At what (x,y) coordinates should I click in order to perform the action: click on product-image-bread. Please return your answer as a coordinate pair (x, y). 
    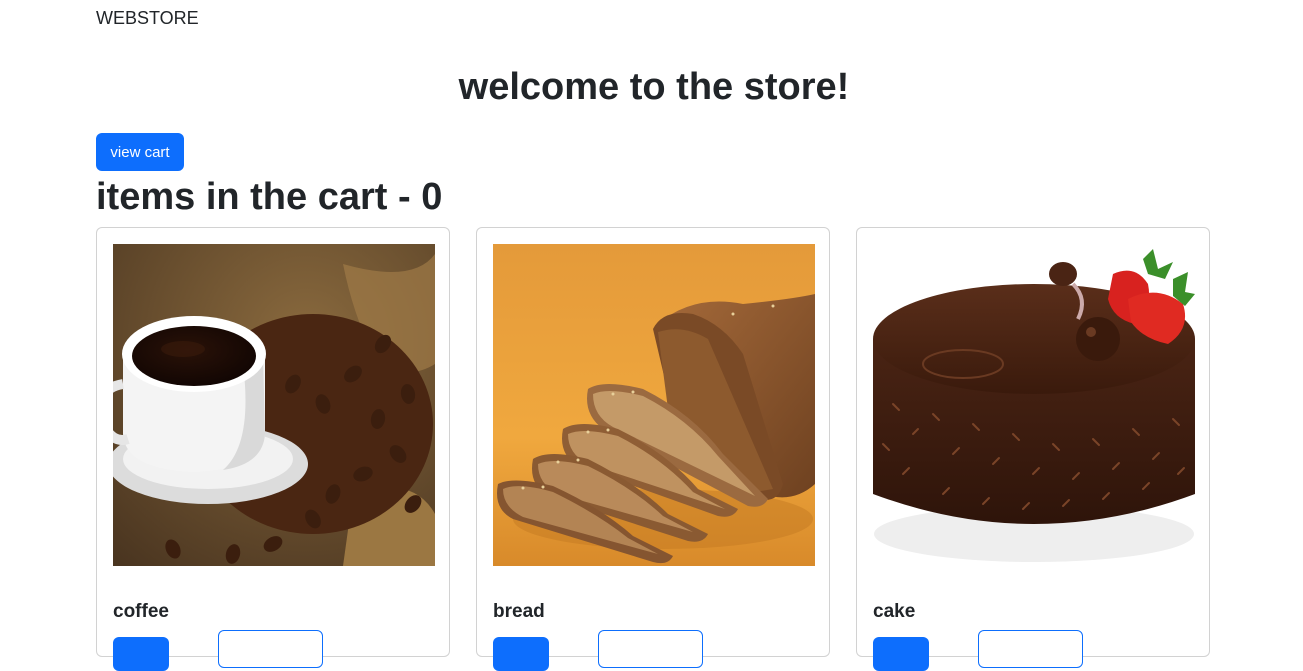
    Looking at the image, I should click on (654, 405).